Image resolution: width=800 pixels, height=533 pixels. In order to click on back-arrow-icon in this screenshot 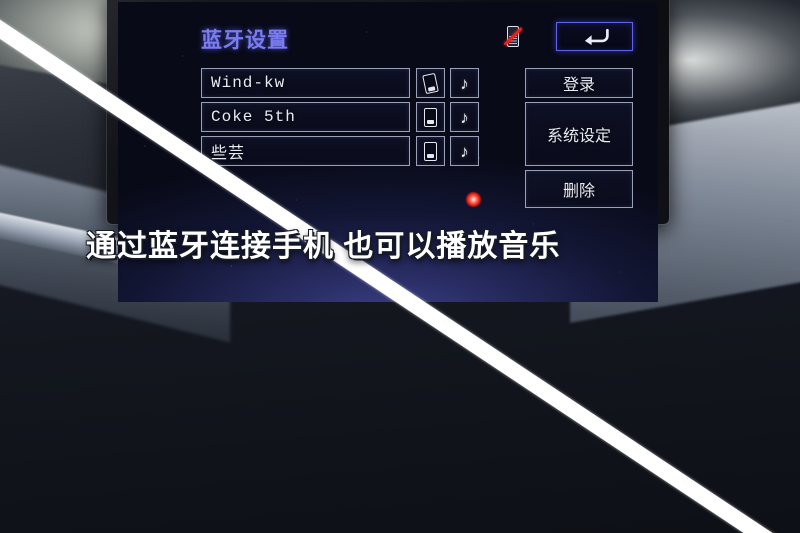, I will do `click(596, 36)`.